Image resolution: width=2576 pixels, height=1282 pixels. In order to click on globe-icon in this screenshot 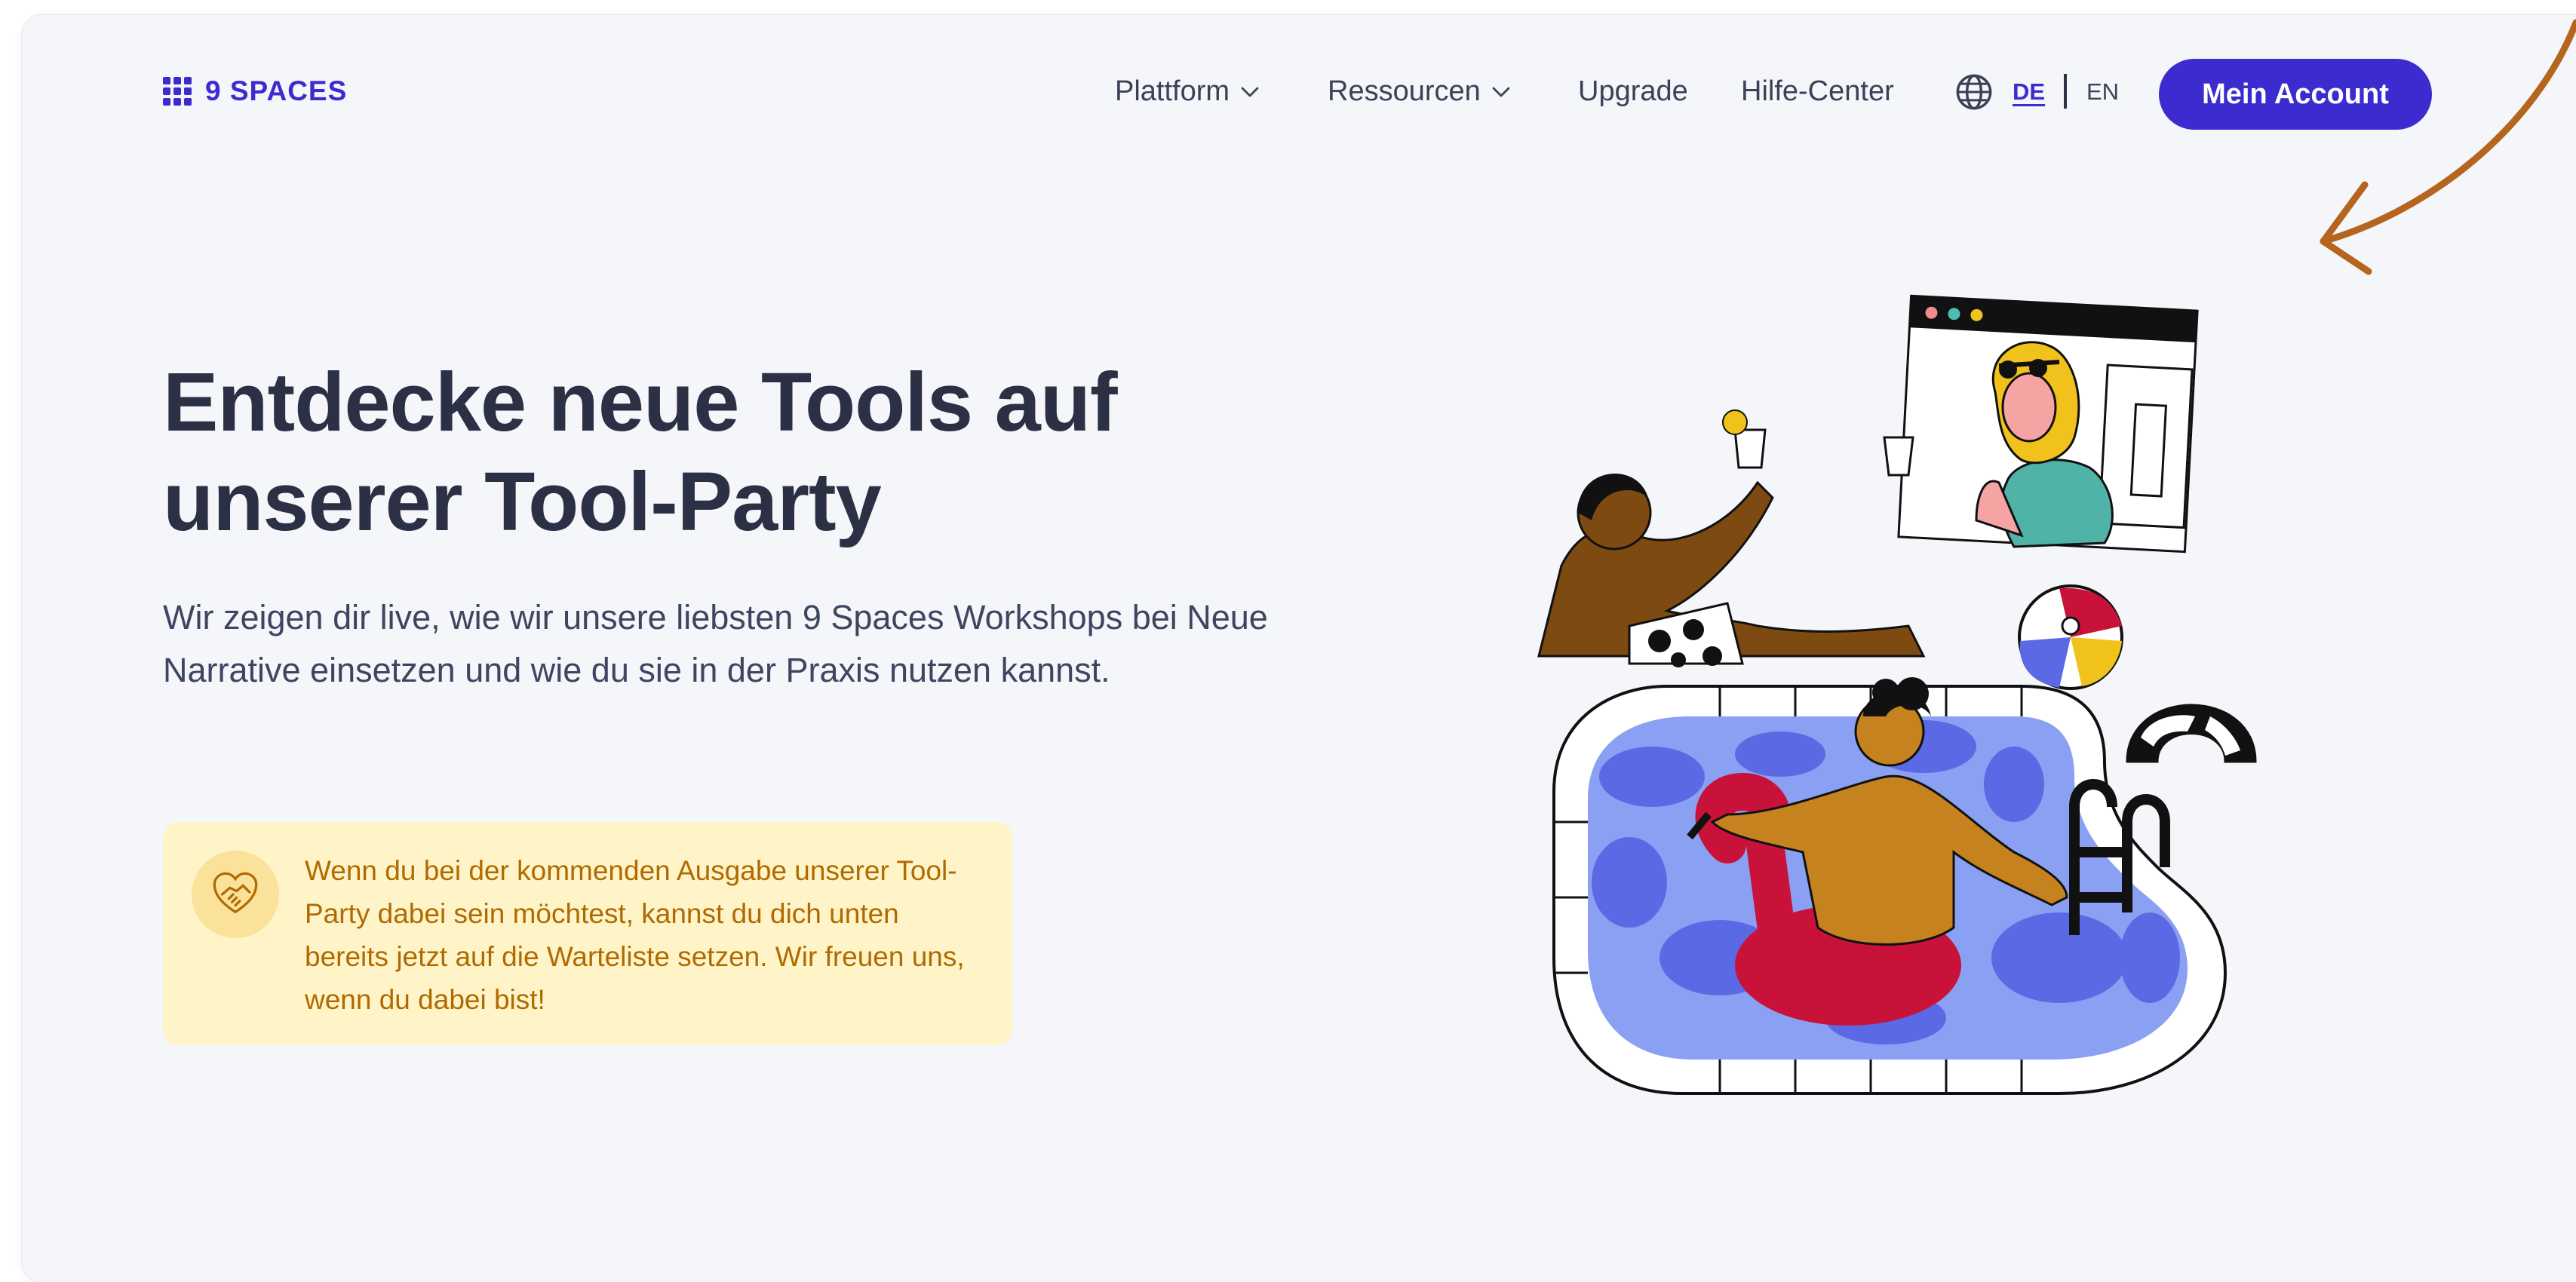, I will do `click(1974, 92)`.